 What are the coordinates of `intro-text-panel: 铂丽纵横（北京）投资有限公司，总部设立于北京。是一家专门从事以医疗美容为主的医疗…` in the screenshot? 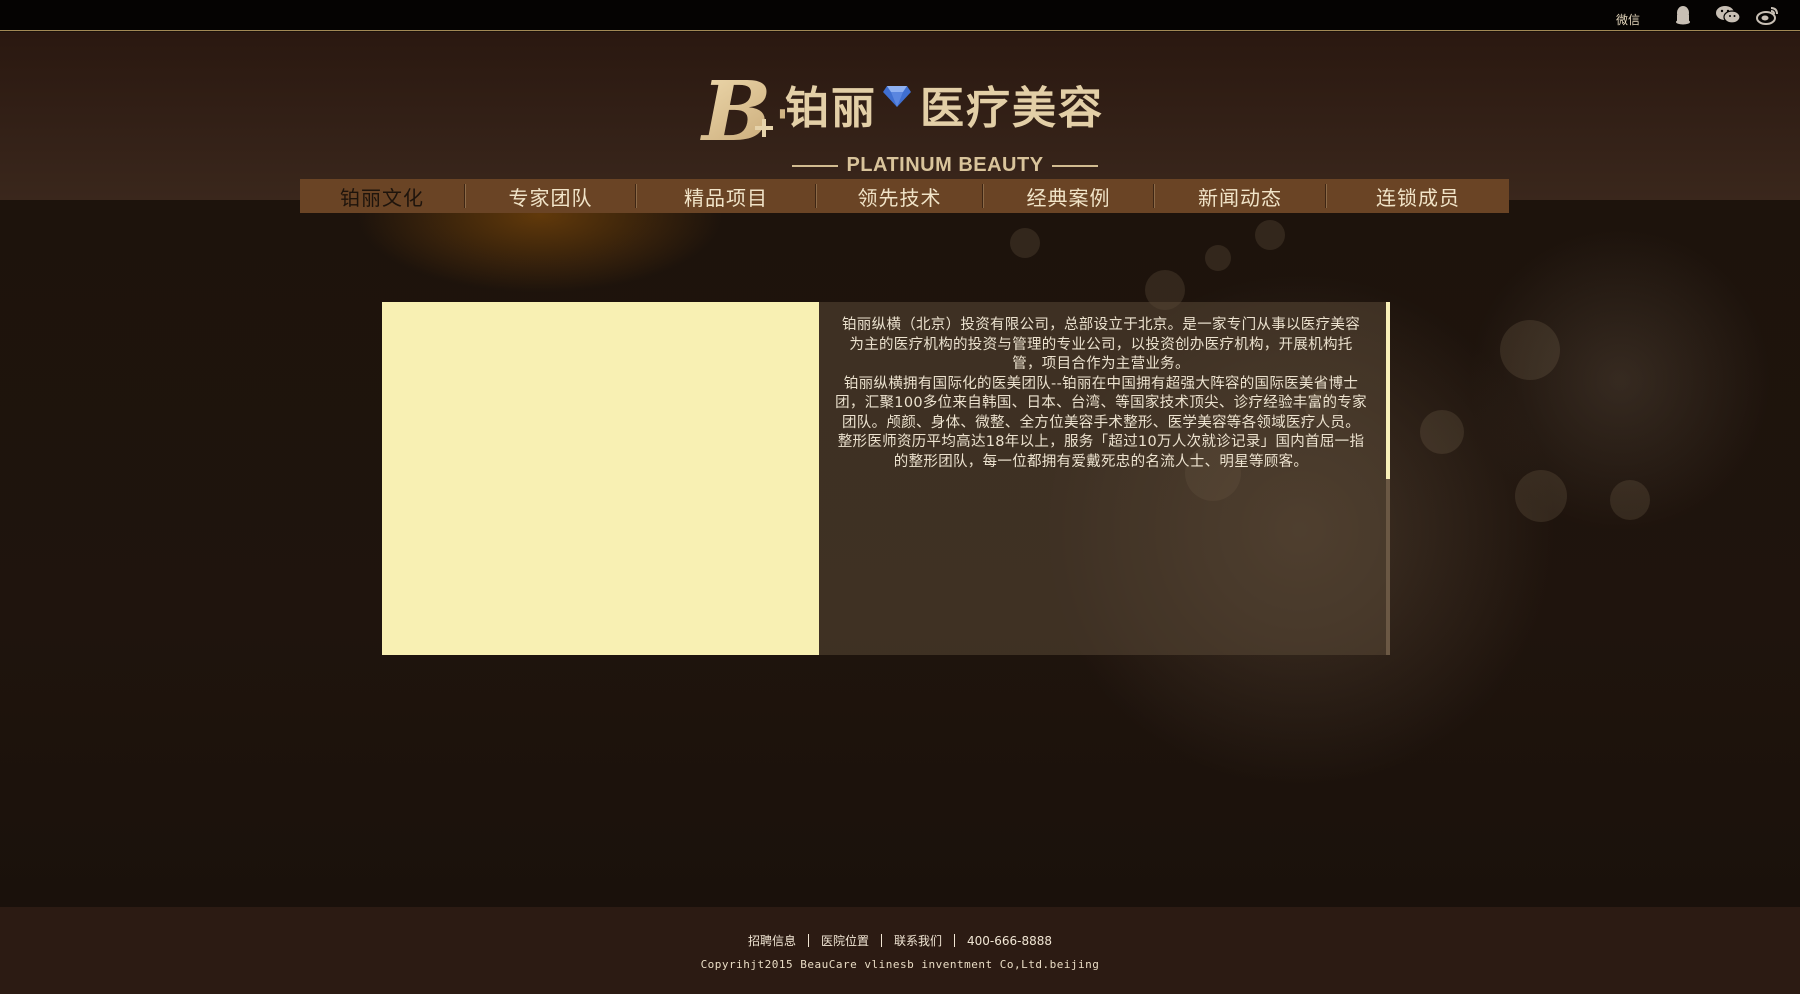 It's located at (1104, 478).